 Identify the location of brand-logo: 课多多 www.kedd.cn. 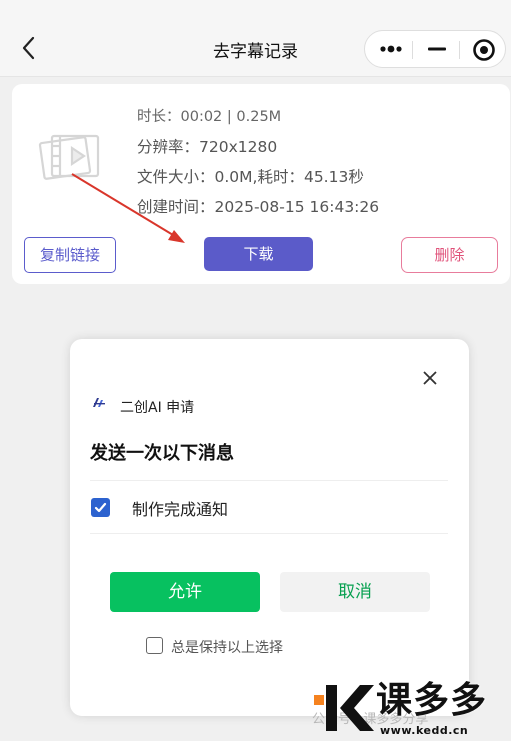
(411, 711).